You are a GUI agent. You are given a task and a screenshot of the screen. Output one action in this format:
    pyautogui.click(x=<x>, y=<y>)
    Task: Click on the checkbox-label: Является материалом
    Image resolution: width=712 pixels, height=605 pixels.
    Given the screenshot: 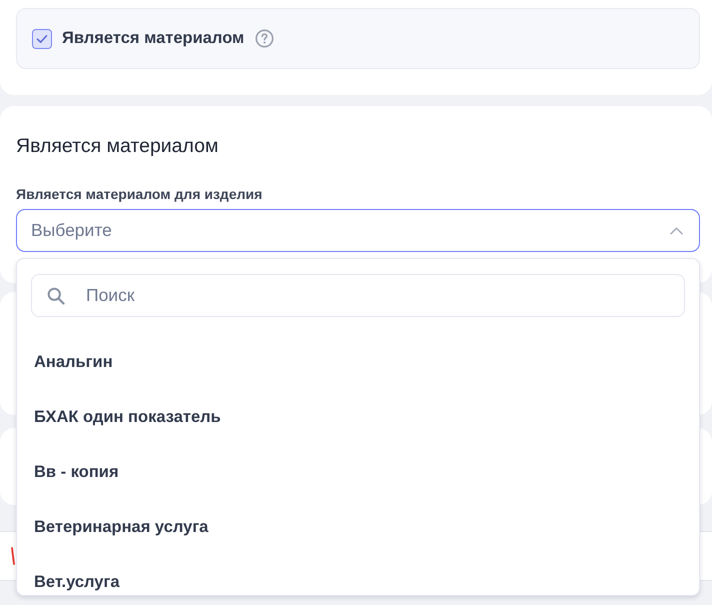 What is the action you would take?
    pyautogui.click(x=153, y=38)
    